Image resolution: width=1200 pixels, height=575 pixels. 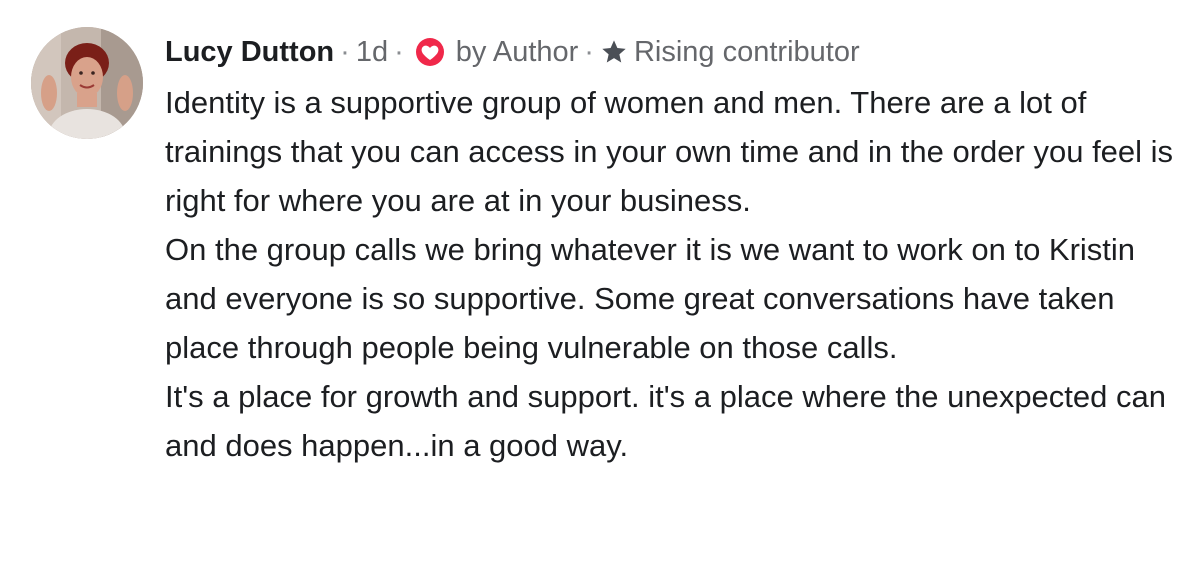 What do you see at coordinates (614, 52) in the screenshot?
I see `star-icon` at bounding box center [614, 52].